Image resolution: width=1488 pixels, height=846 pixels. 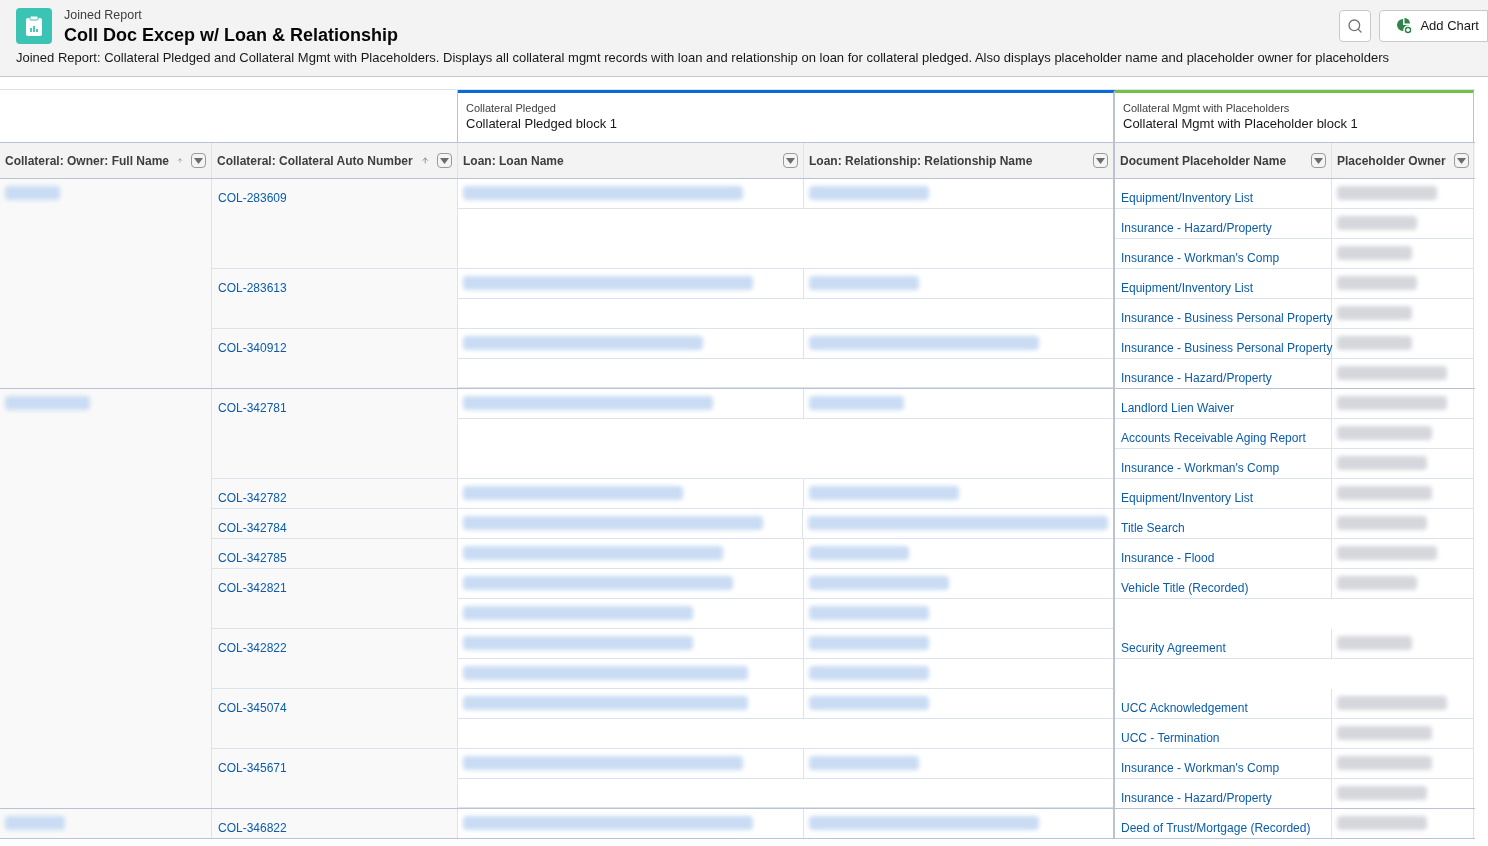 What do you see at coordinates (252, 648) in the screenshot?
I see `collateral-link: COL-342822` at bounding box center [252, 648].